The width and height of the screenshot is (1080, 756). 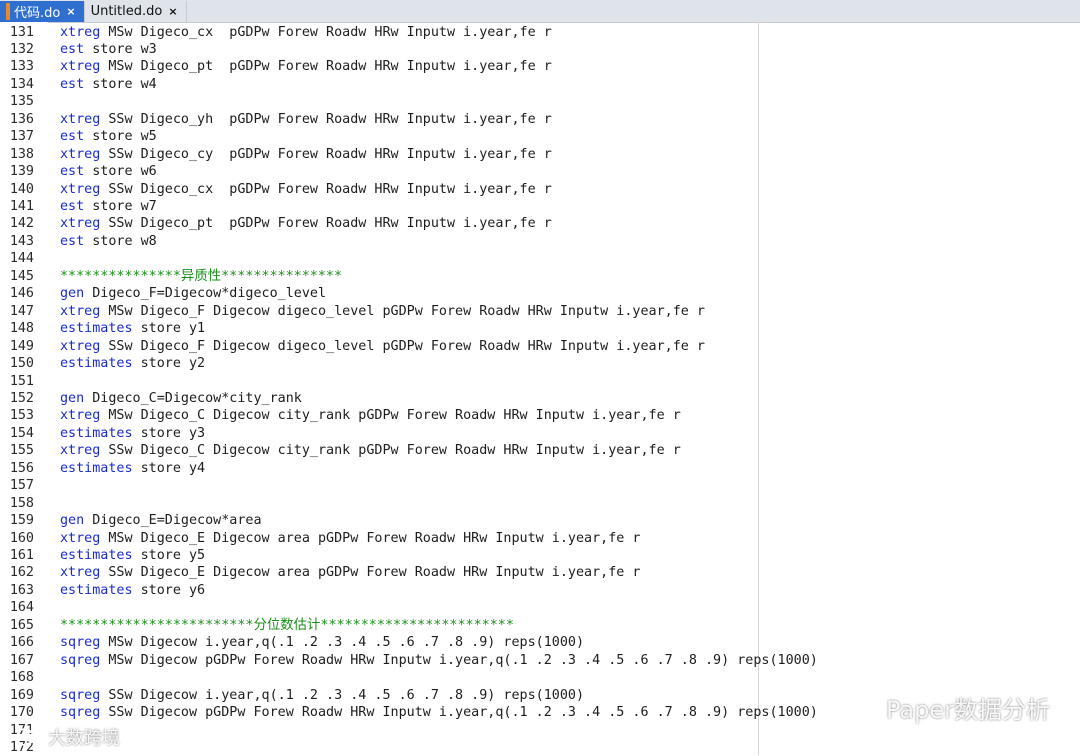 I want to click on code-line: 132 est store w3, so click(x=540, y=49).